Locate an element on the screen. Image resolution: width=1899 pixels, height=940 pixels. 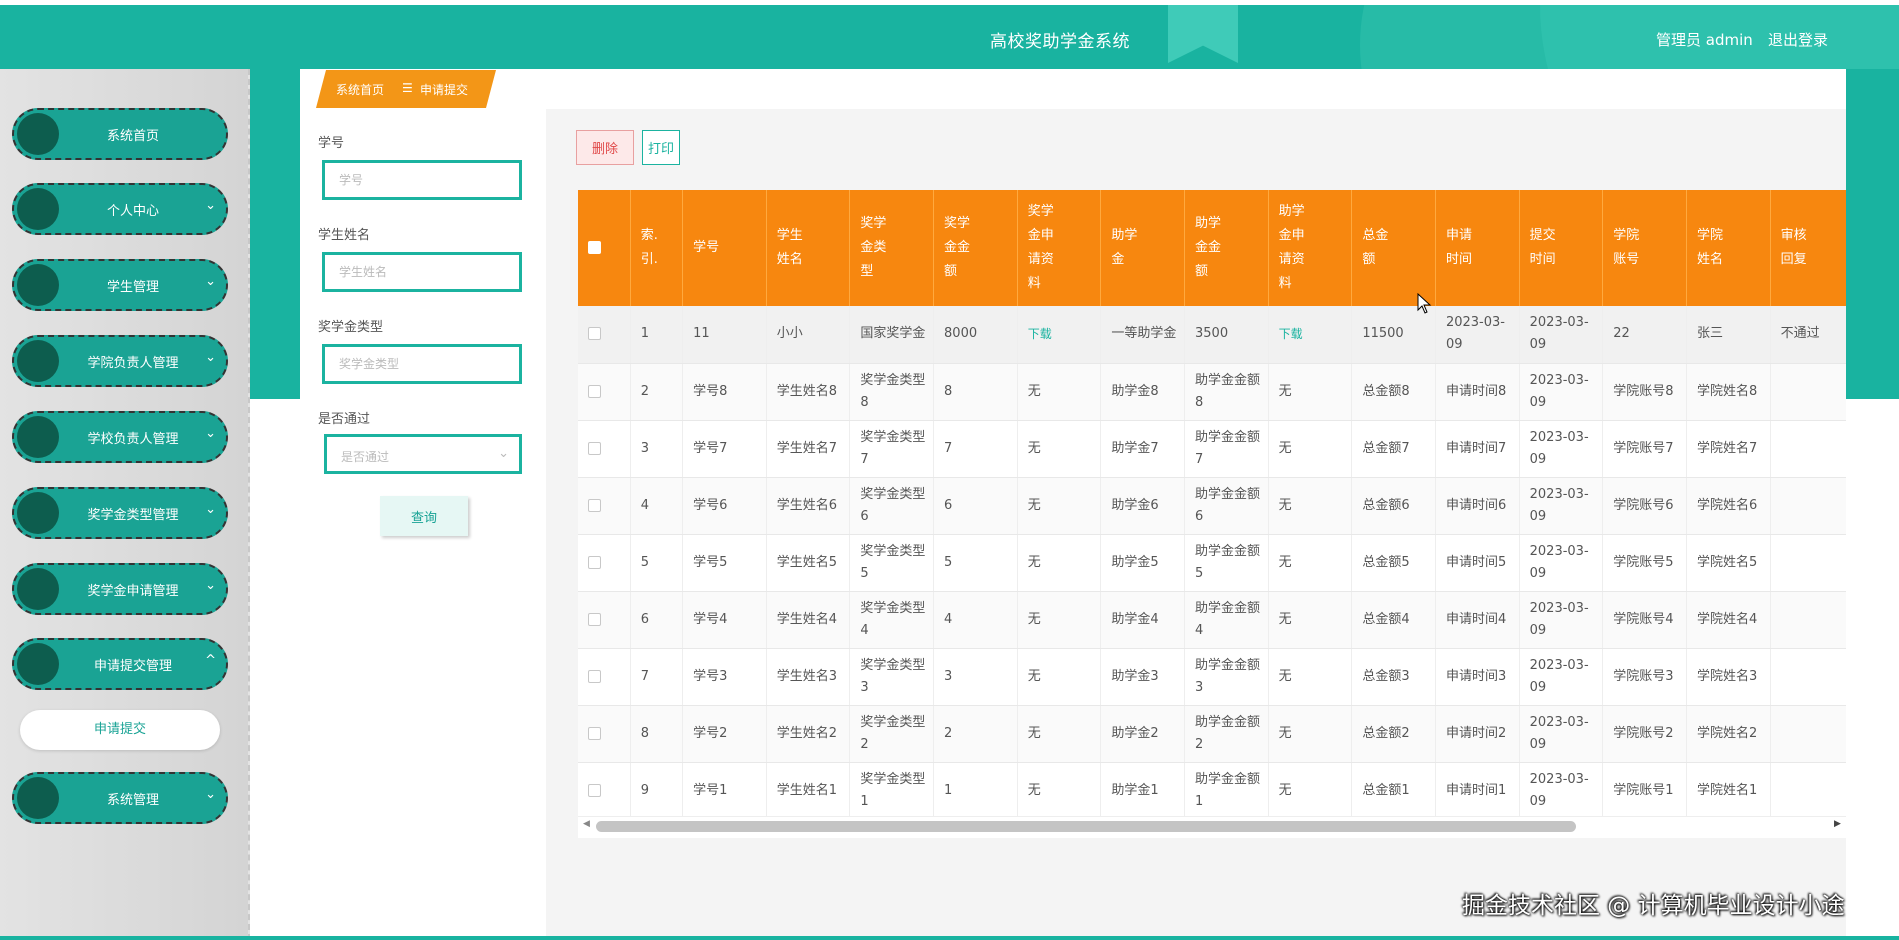
breadcrumb-home: 系统首页 is located at coordinates (360, 89).